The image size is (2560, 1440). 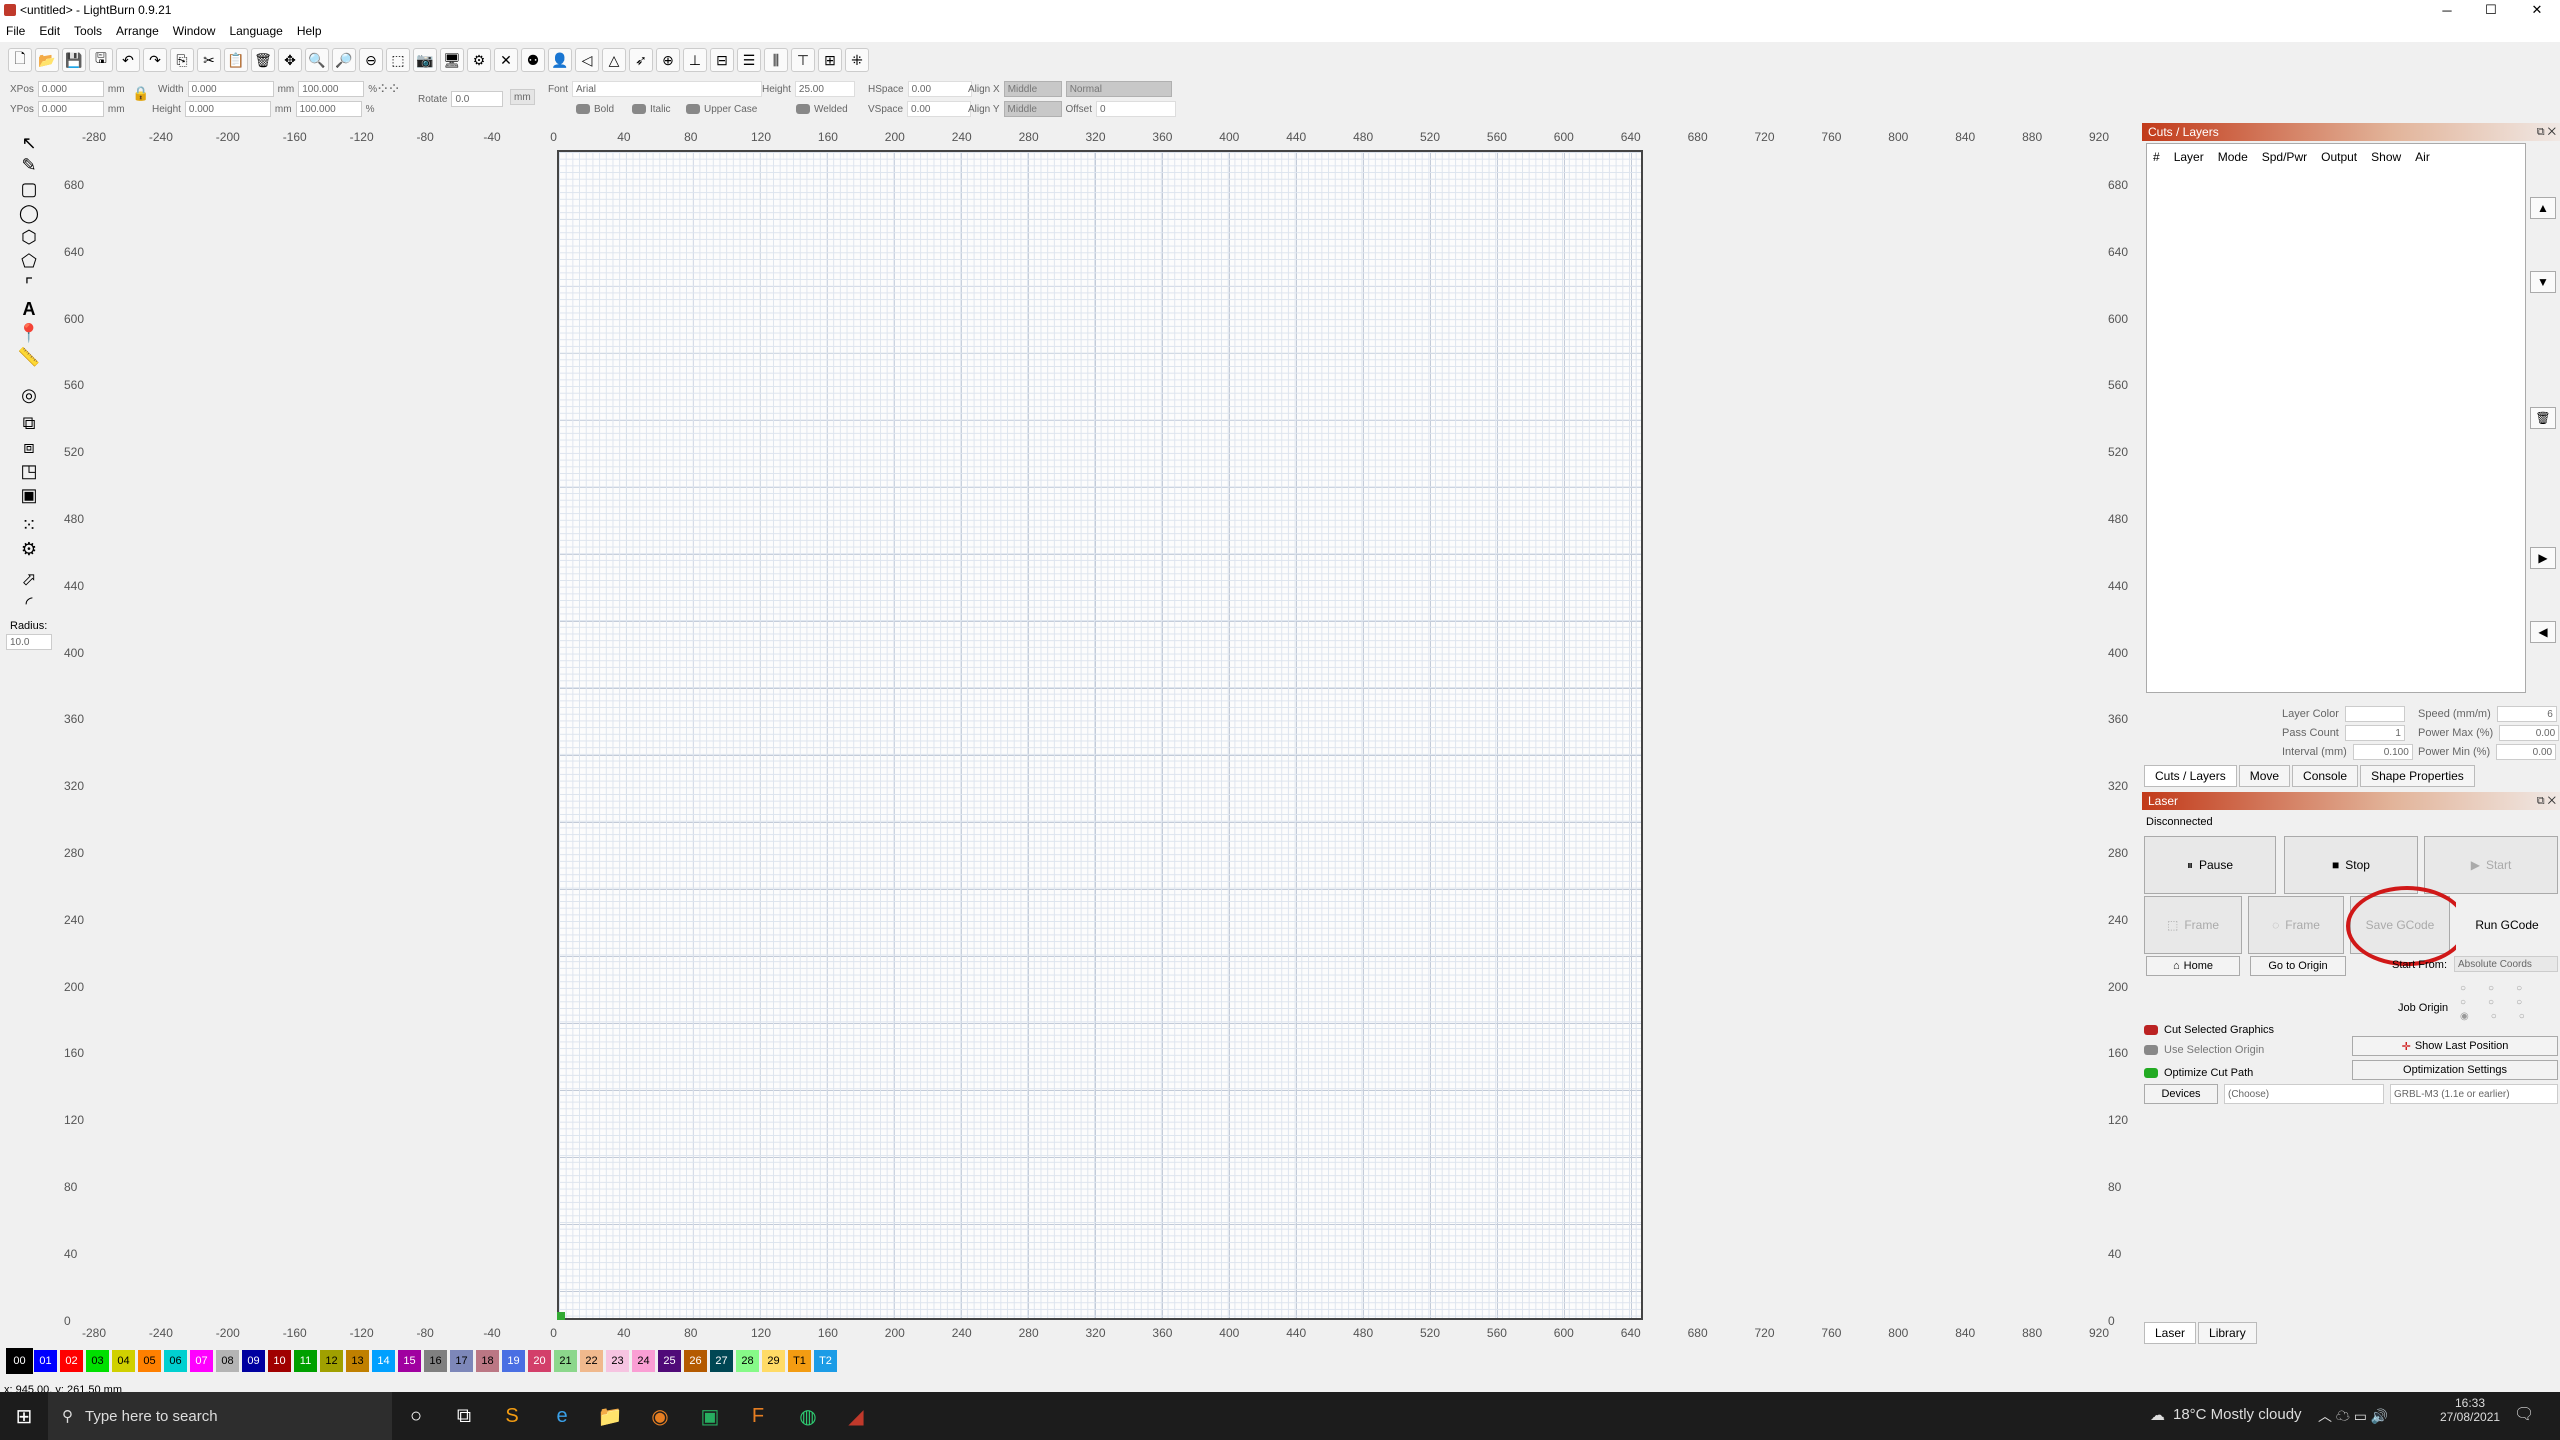 What do you see at coordinates (565, 1361) in the screenshot?
I see `palette-swatch-21: 21` at bounding box center [565, 1361].